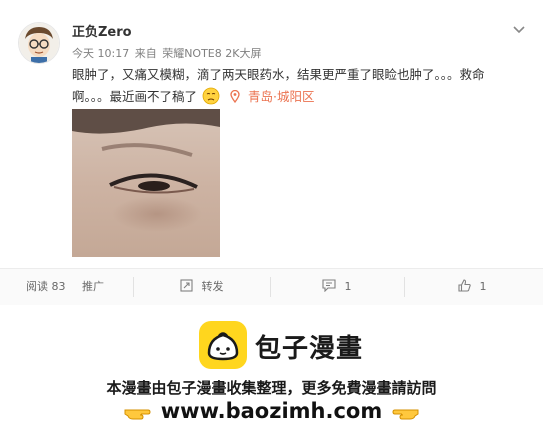  I want to click on share-button: 转发, so click(202, 286).